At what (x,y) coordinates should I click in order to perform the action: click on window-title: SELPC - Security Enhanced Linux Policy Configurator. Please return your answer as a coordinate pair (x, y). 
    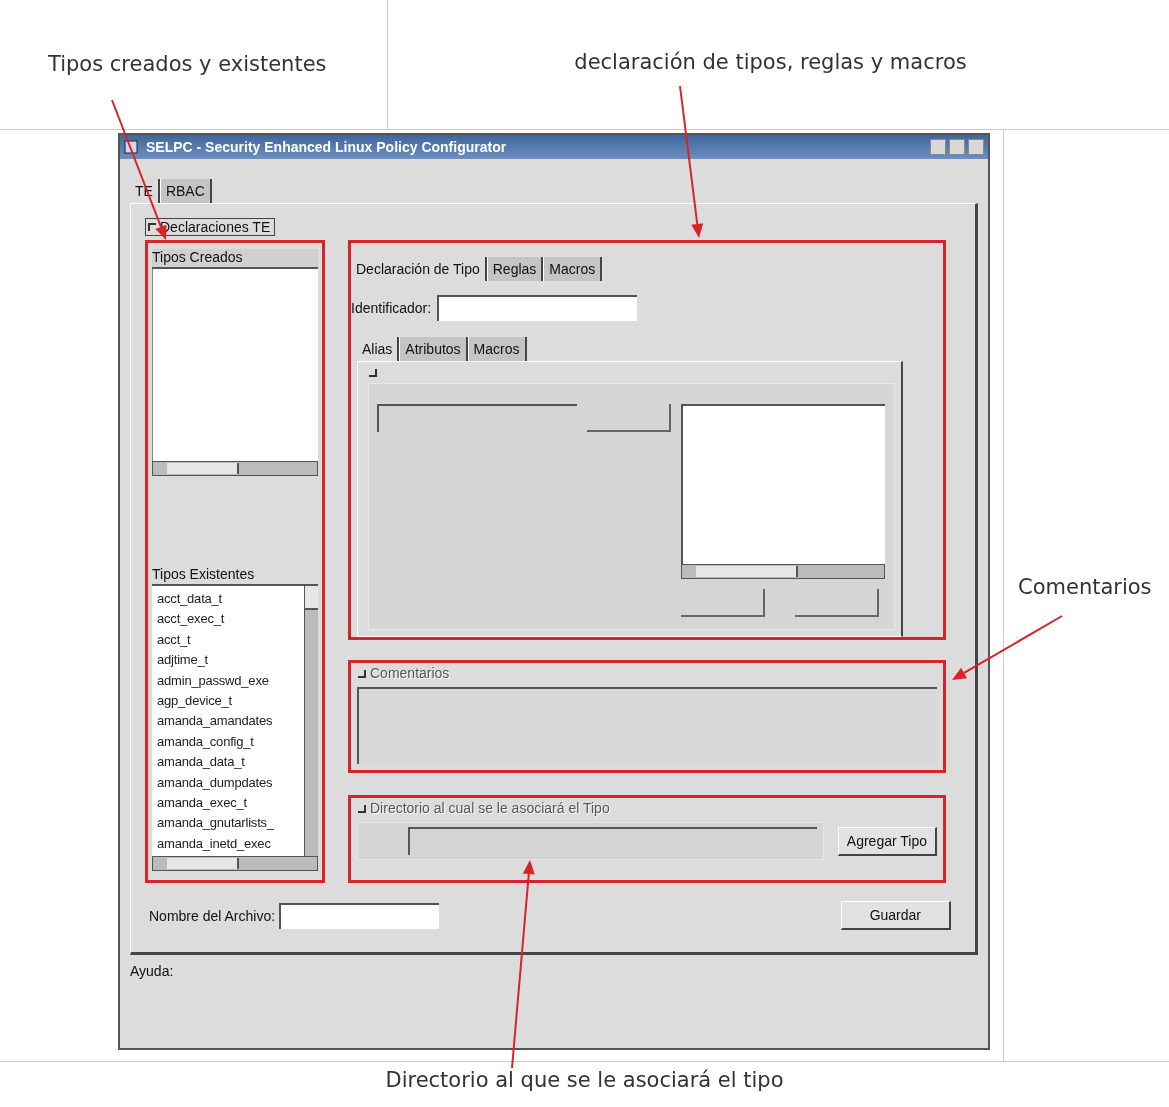
    Looking at the image, I should click on (327, 147).